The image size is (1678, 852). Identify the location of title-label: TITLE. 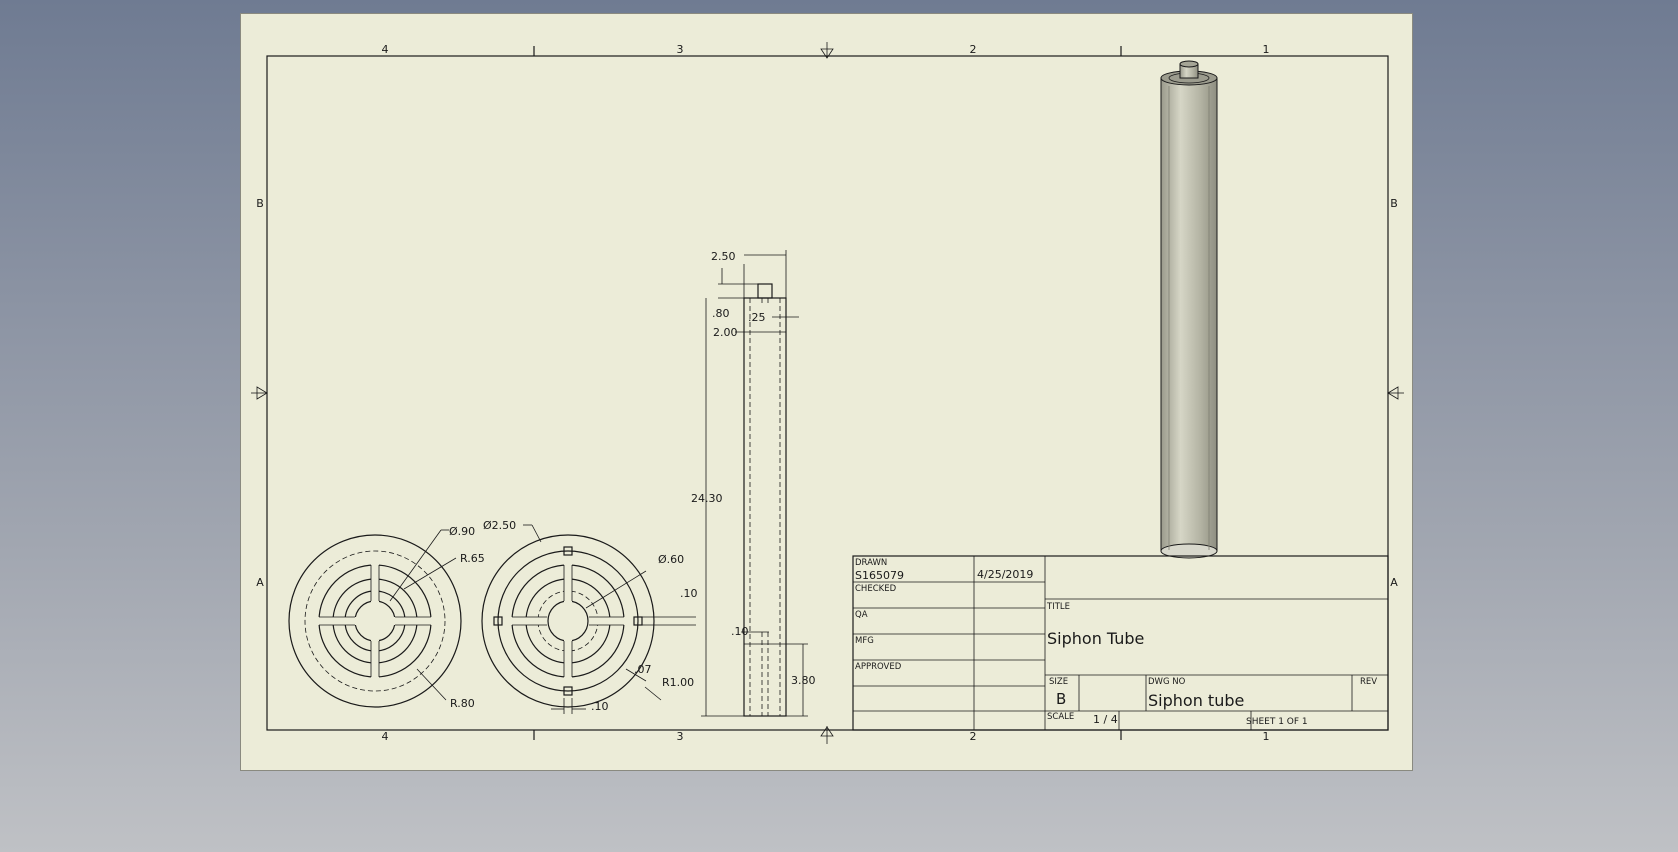
(1058, 607).